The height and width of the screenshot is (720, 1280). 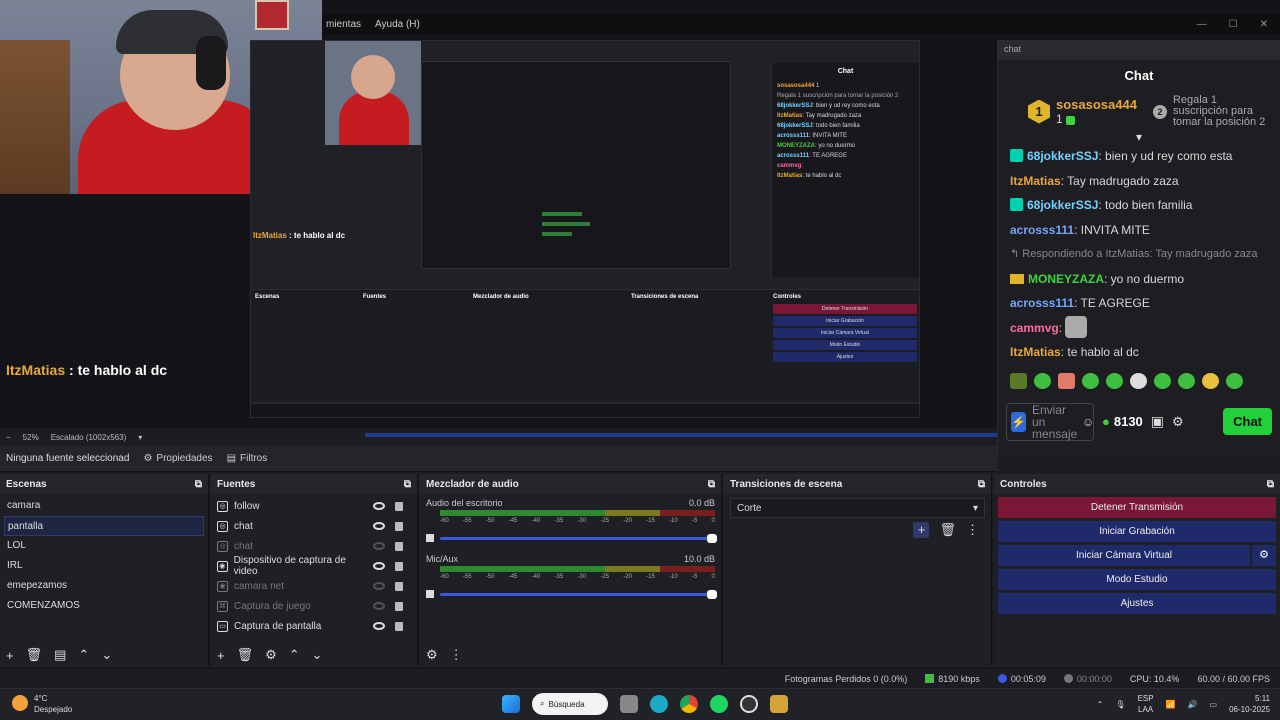 What do you see at coordinates (1214, 704) in the screenshot?
I see `battery-icon: ▭` at bounding box center [1214, 704].